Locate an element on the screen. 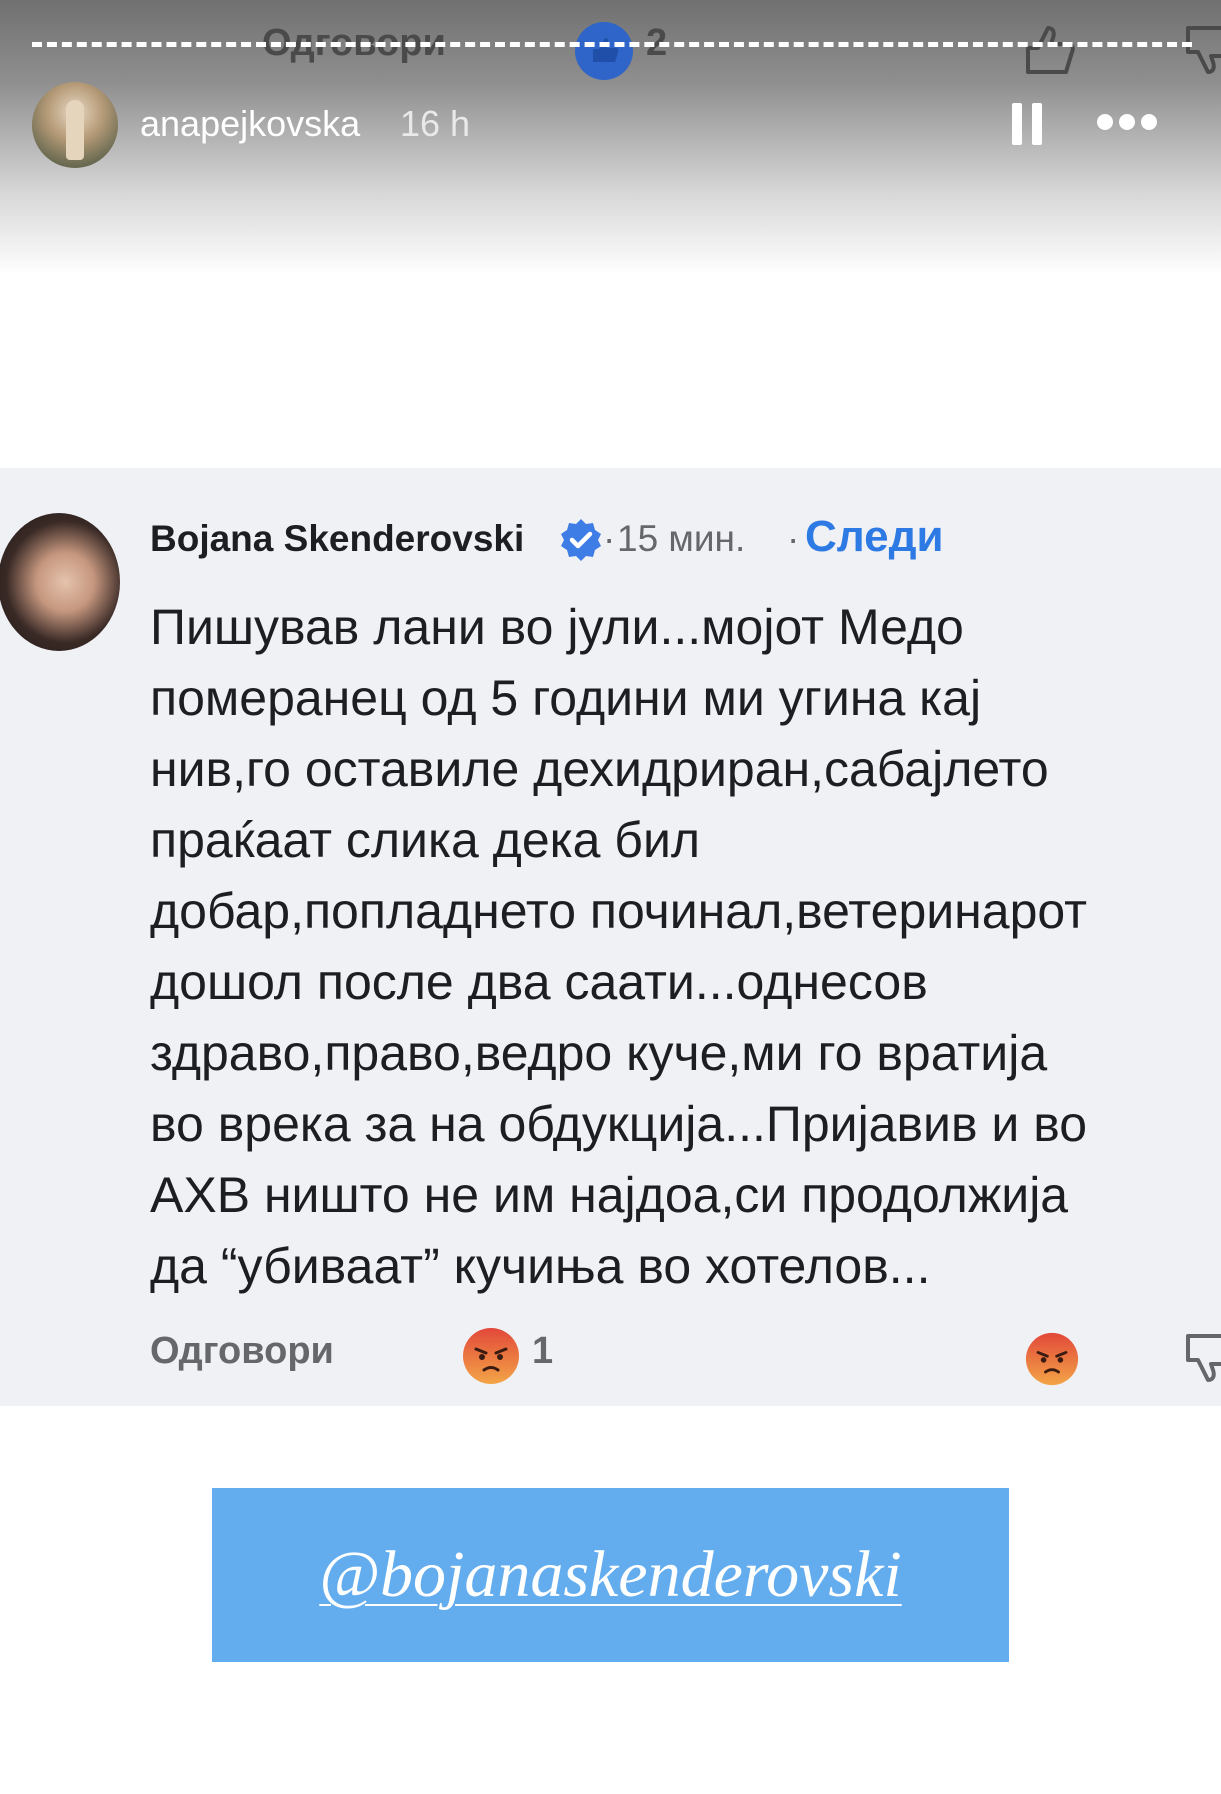  story-author-avatar is located at coordinates (75, 125).